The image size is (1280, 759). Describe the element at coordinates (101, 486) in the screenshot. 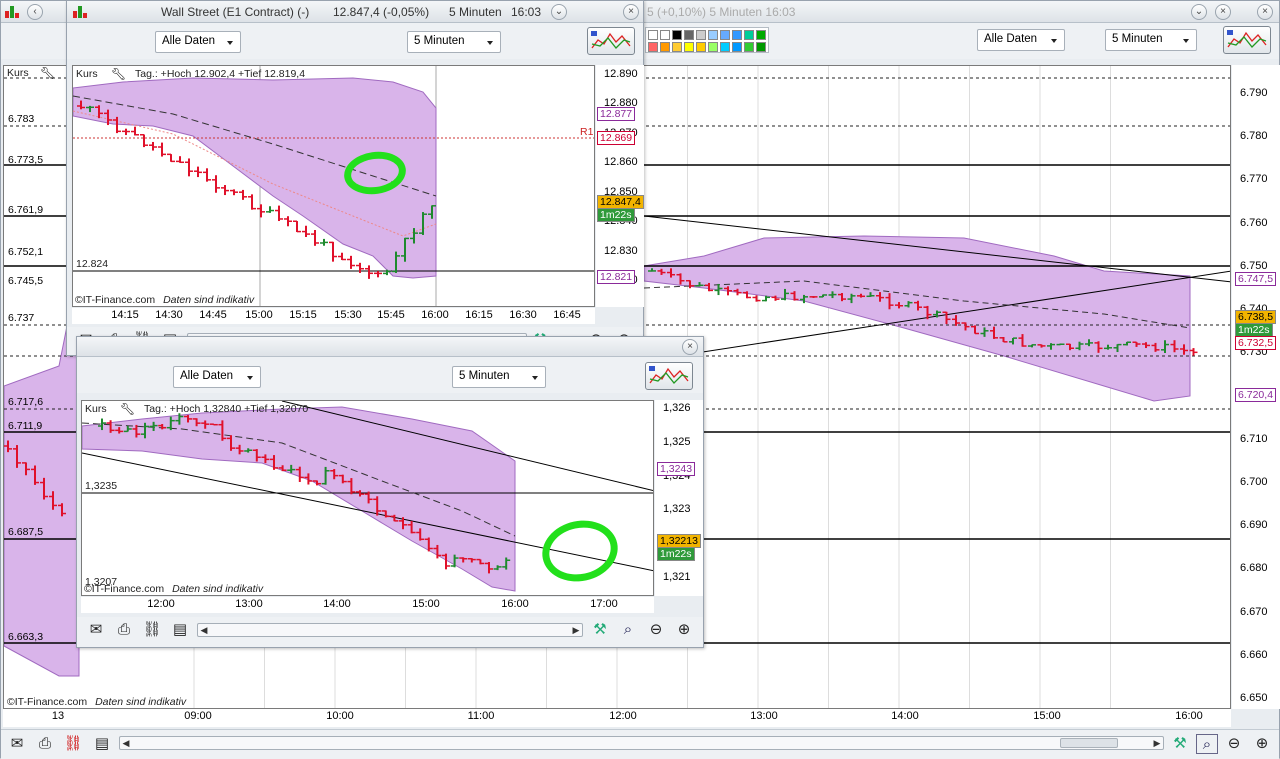

I see `level-label-1: 1,3235` at that location.